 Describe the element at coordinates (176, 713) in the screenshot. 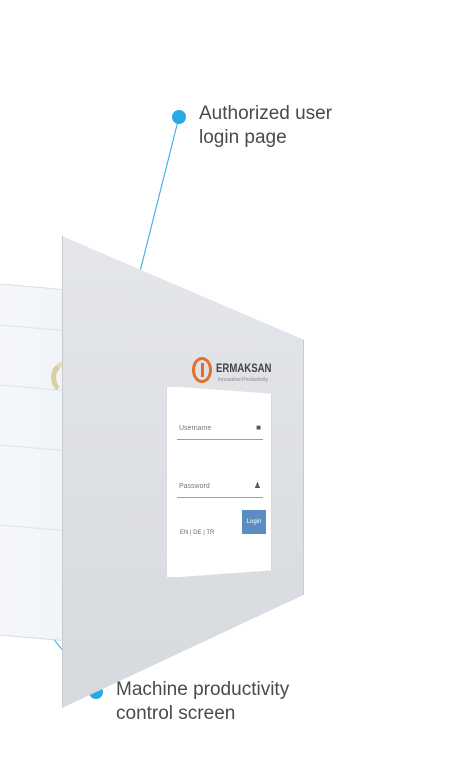

I see `productivity-callout-line2: control screen` at that location.